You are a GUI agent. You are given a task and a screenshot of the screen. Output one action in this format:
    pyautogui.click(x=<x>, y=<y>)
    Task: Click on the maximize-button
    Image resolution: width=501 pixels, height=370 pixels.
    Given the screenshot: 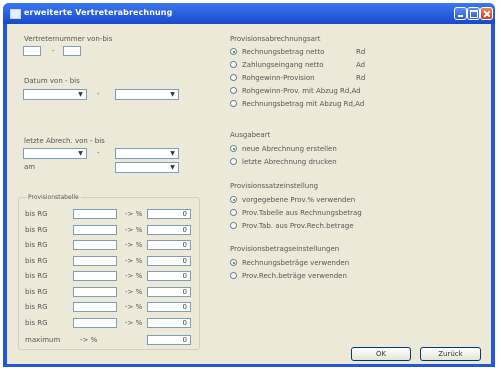 What is the action you would take?
    pyautogui.click(x=473, y=13)
    